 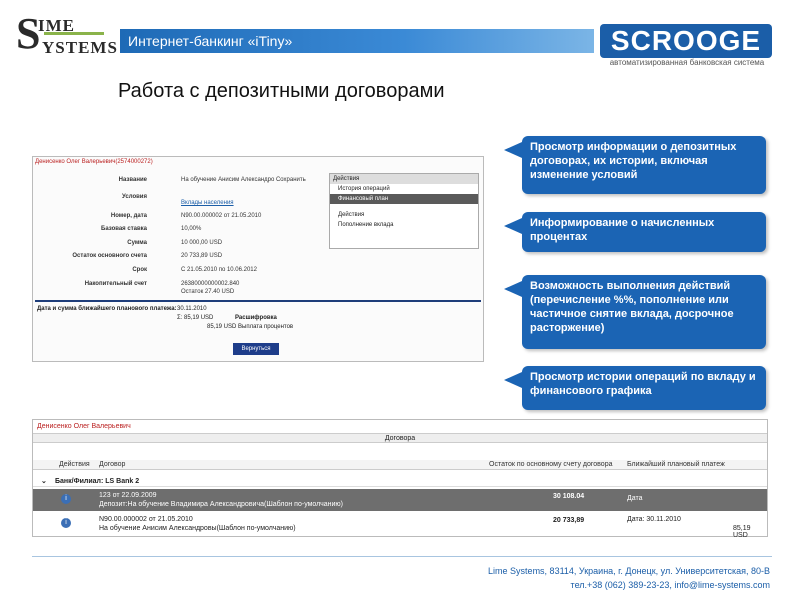 I want to click on brand-subtitle: автоматизированная банковская система, so click(x=687, y=62).